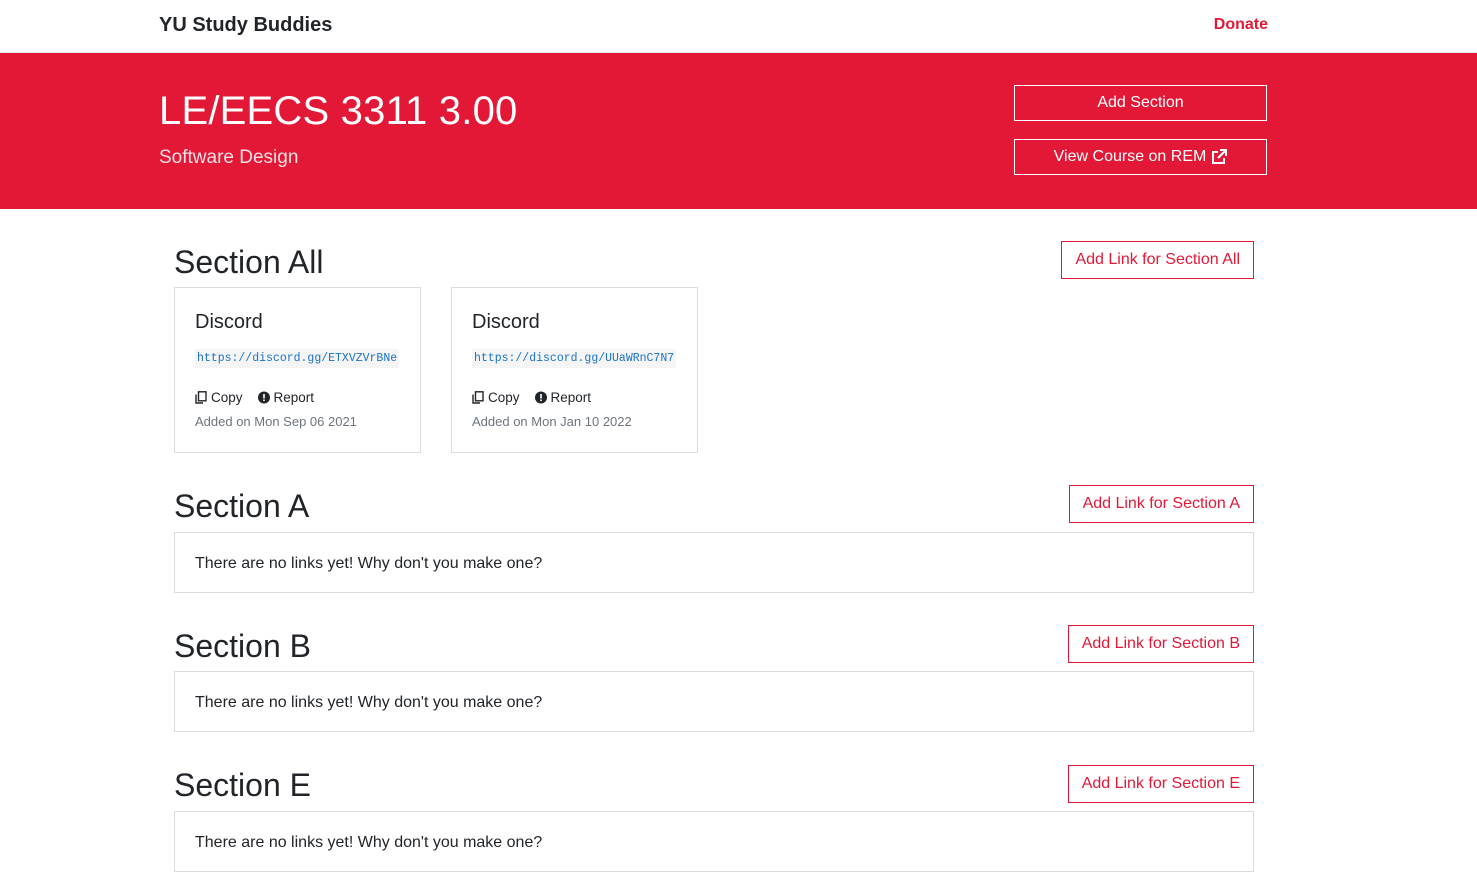  I want to click on add-link-section-b-button: Add Link for Section B, so click(1160, 644).